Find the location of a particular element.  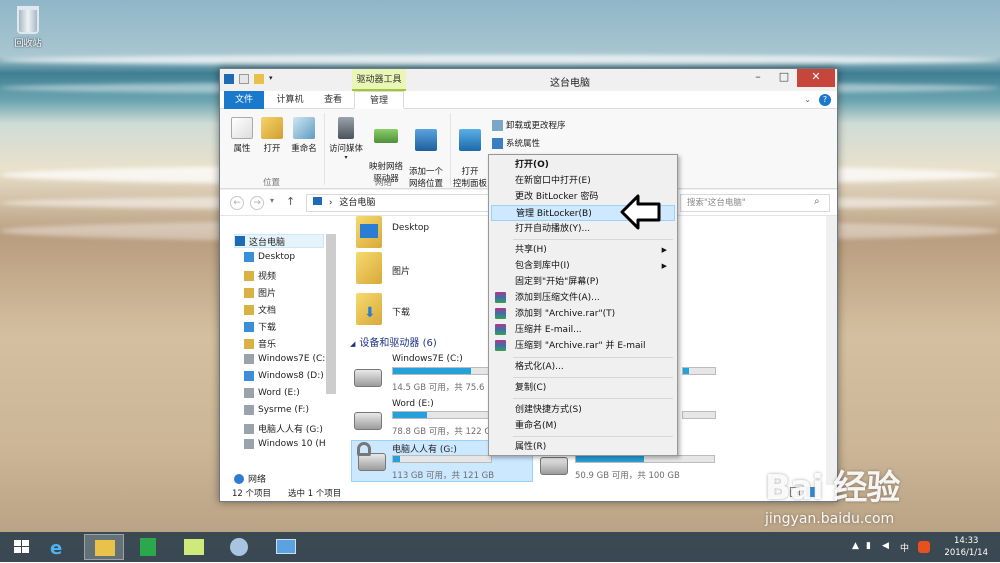

menu-pin-start: 固定到"开始"屏幕(P) is located at coordinates (583, 282).